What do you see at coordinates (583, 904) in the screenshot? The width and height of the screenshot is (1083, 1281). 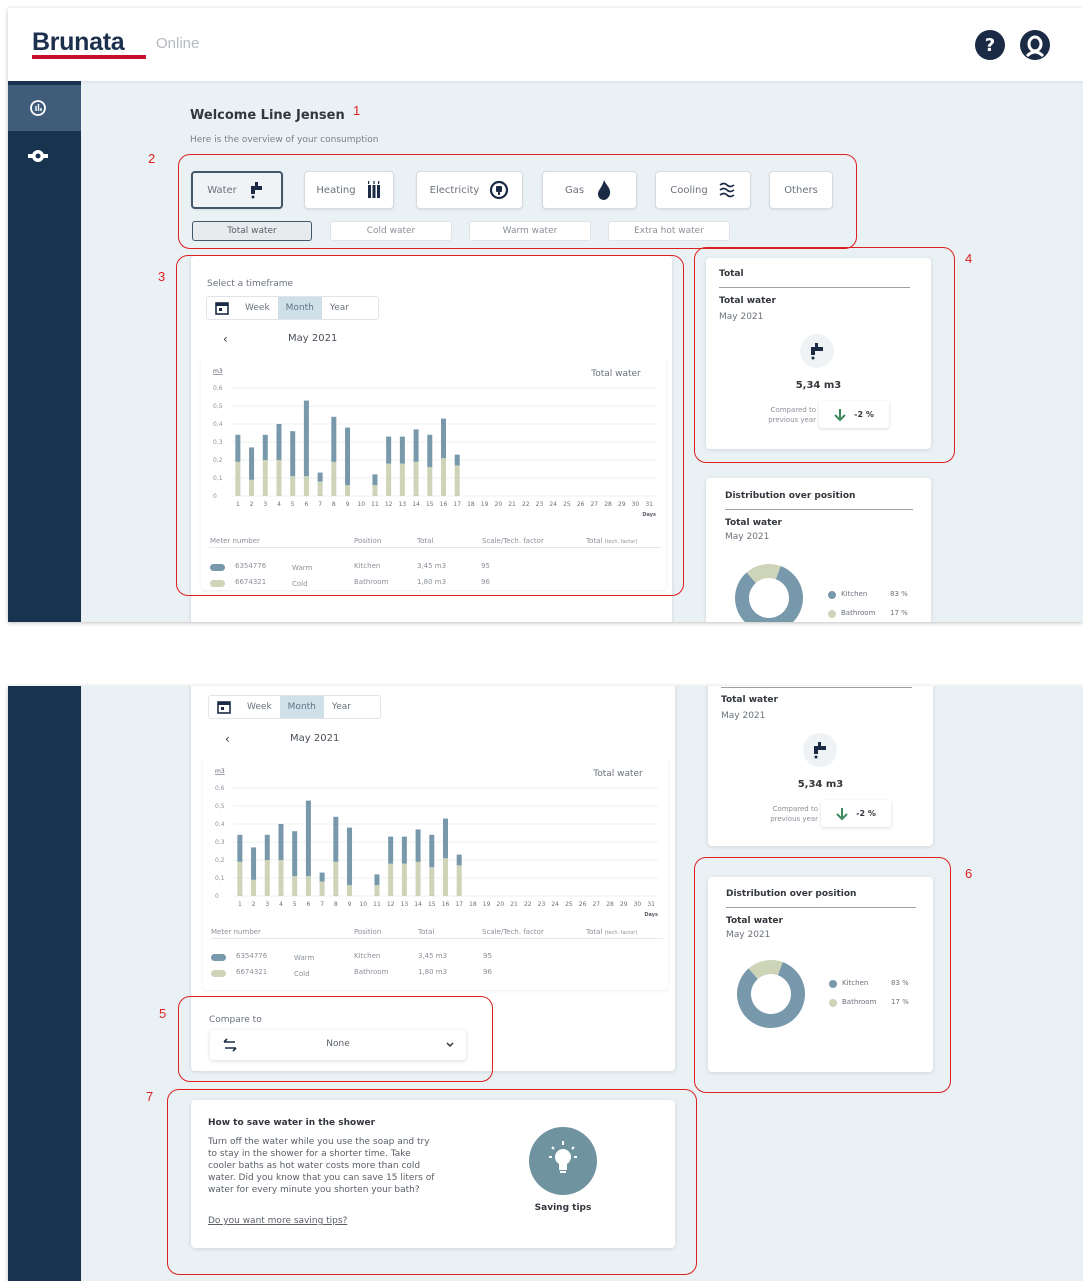 I see `x-tick-label: 26` at bounding box center [583, 904].